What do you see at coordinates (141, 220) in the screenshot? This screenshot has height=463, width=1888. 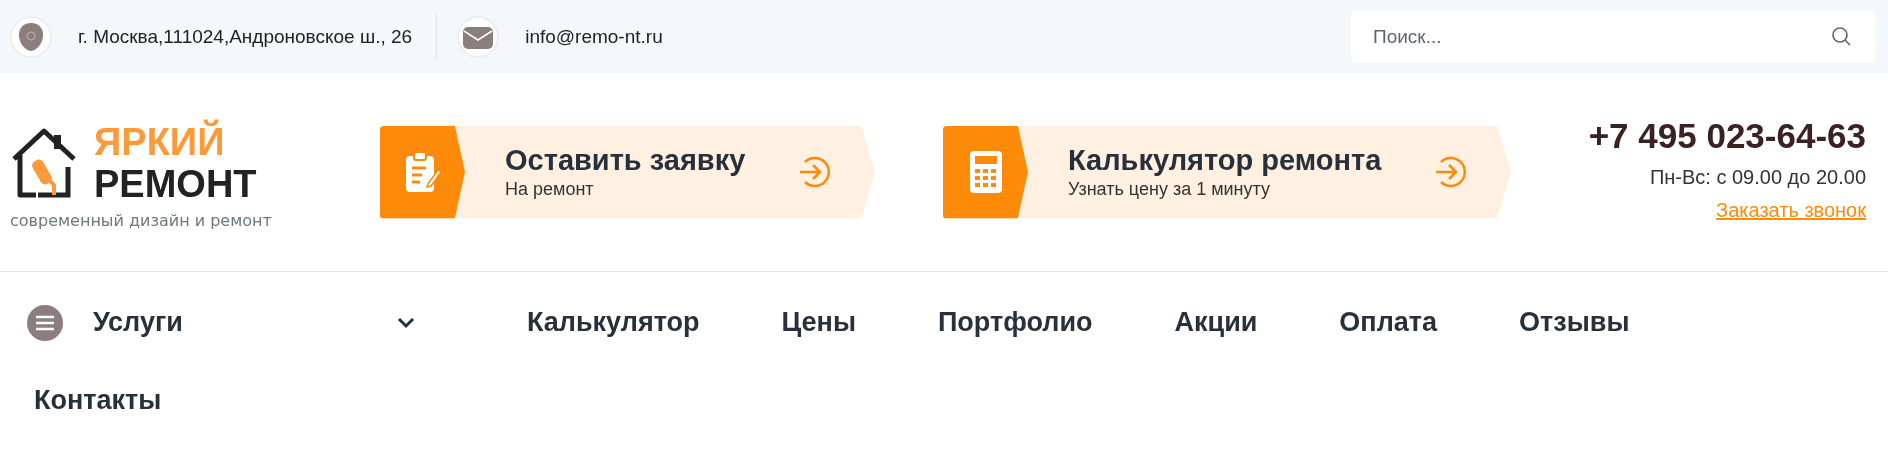 I see `logo-tagline: современный дизайн и ремонт` at bounding box center [141, 220].